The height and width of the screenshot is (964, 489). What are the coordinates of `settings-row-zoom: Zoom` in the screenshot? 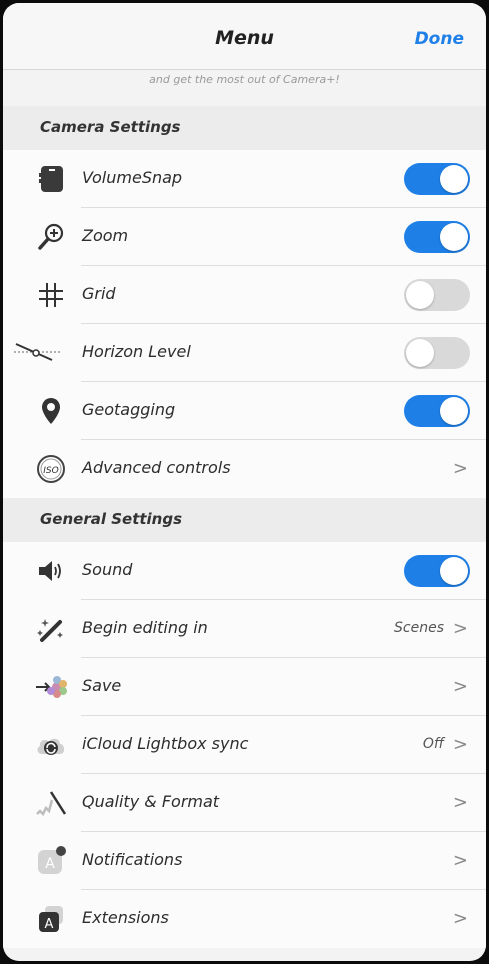 It's located at (244, 237).